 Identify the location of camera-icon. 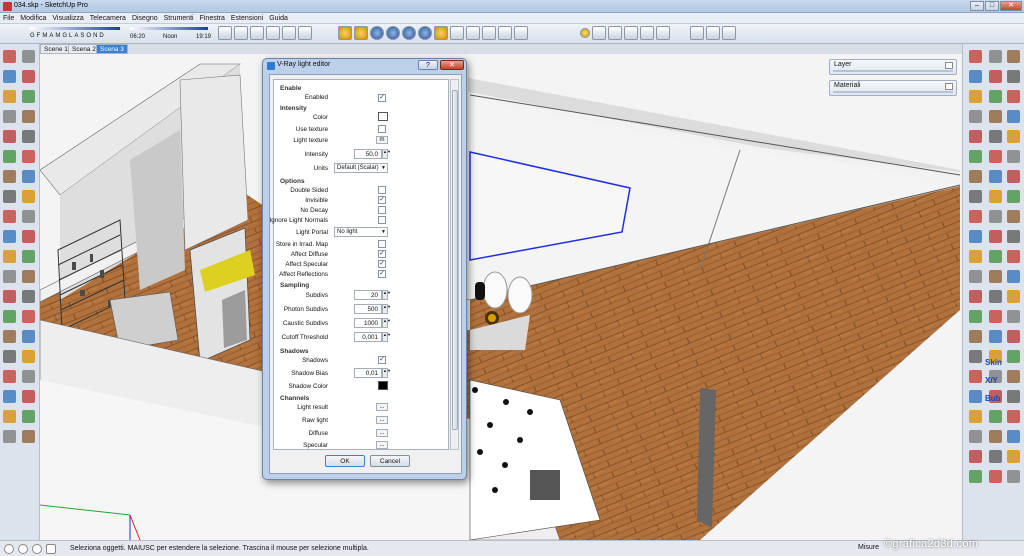
(713, 33).